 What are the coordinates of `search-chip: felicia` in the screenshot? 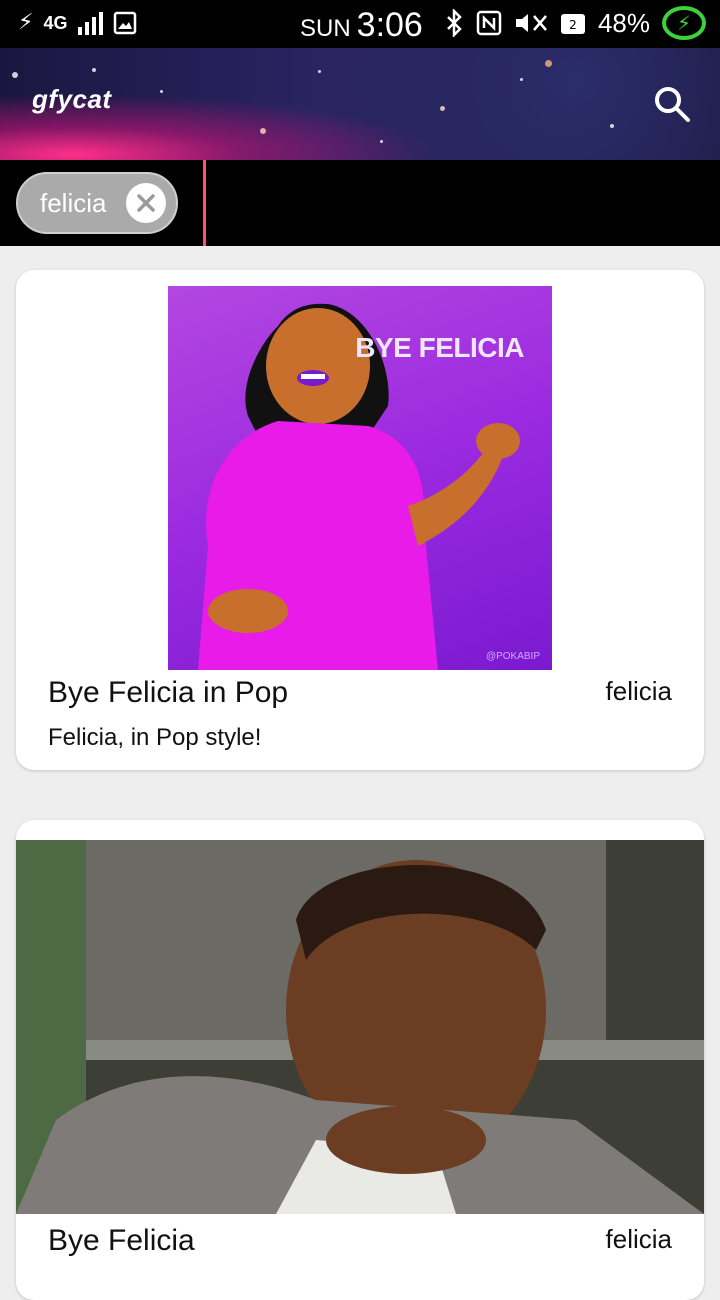 It's located at (97, 203).